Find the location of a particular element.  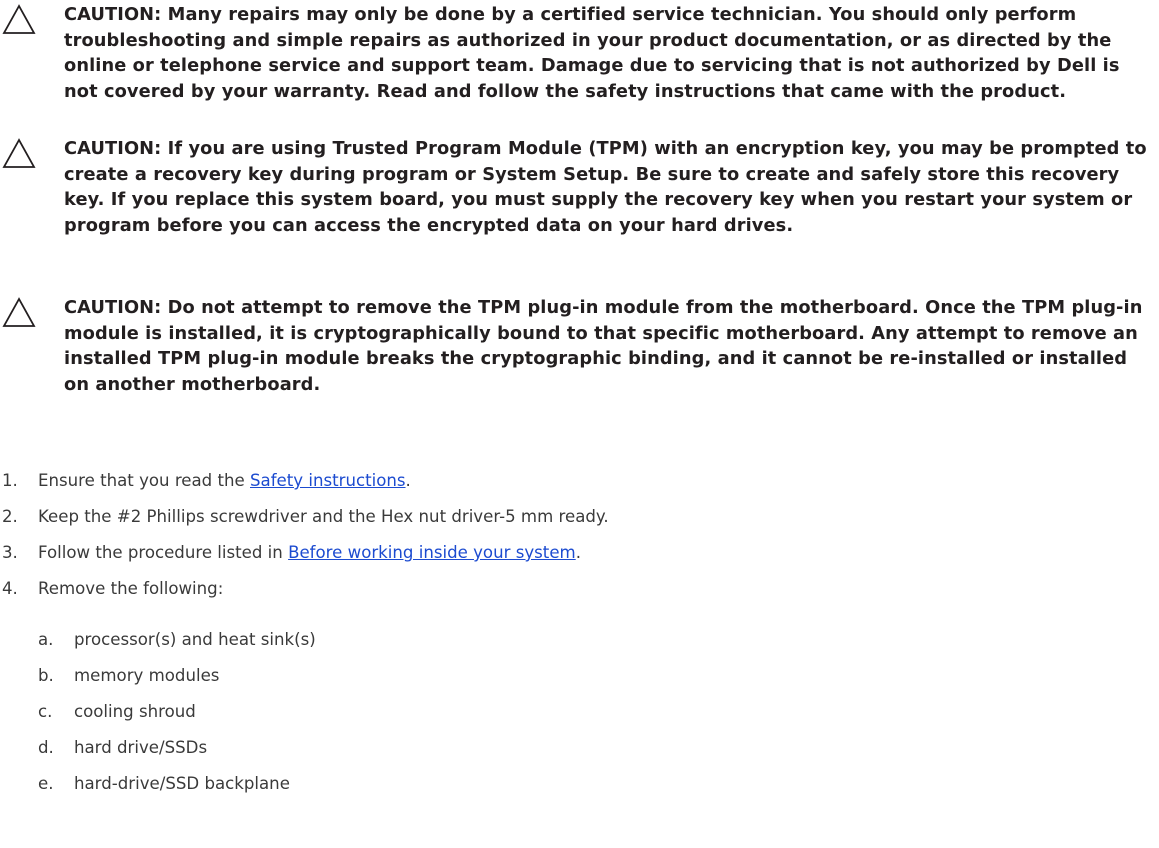

step-text-before: Follow the procedure listed in is located at coordinates (163, 552).